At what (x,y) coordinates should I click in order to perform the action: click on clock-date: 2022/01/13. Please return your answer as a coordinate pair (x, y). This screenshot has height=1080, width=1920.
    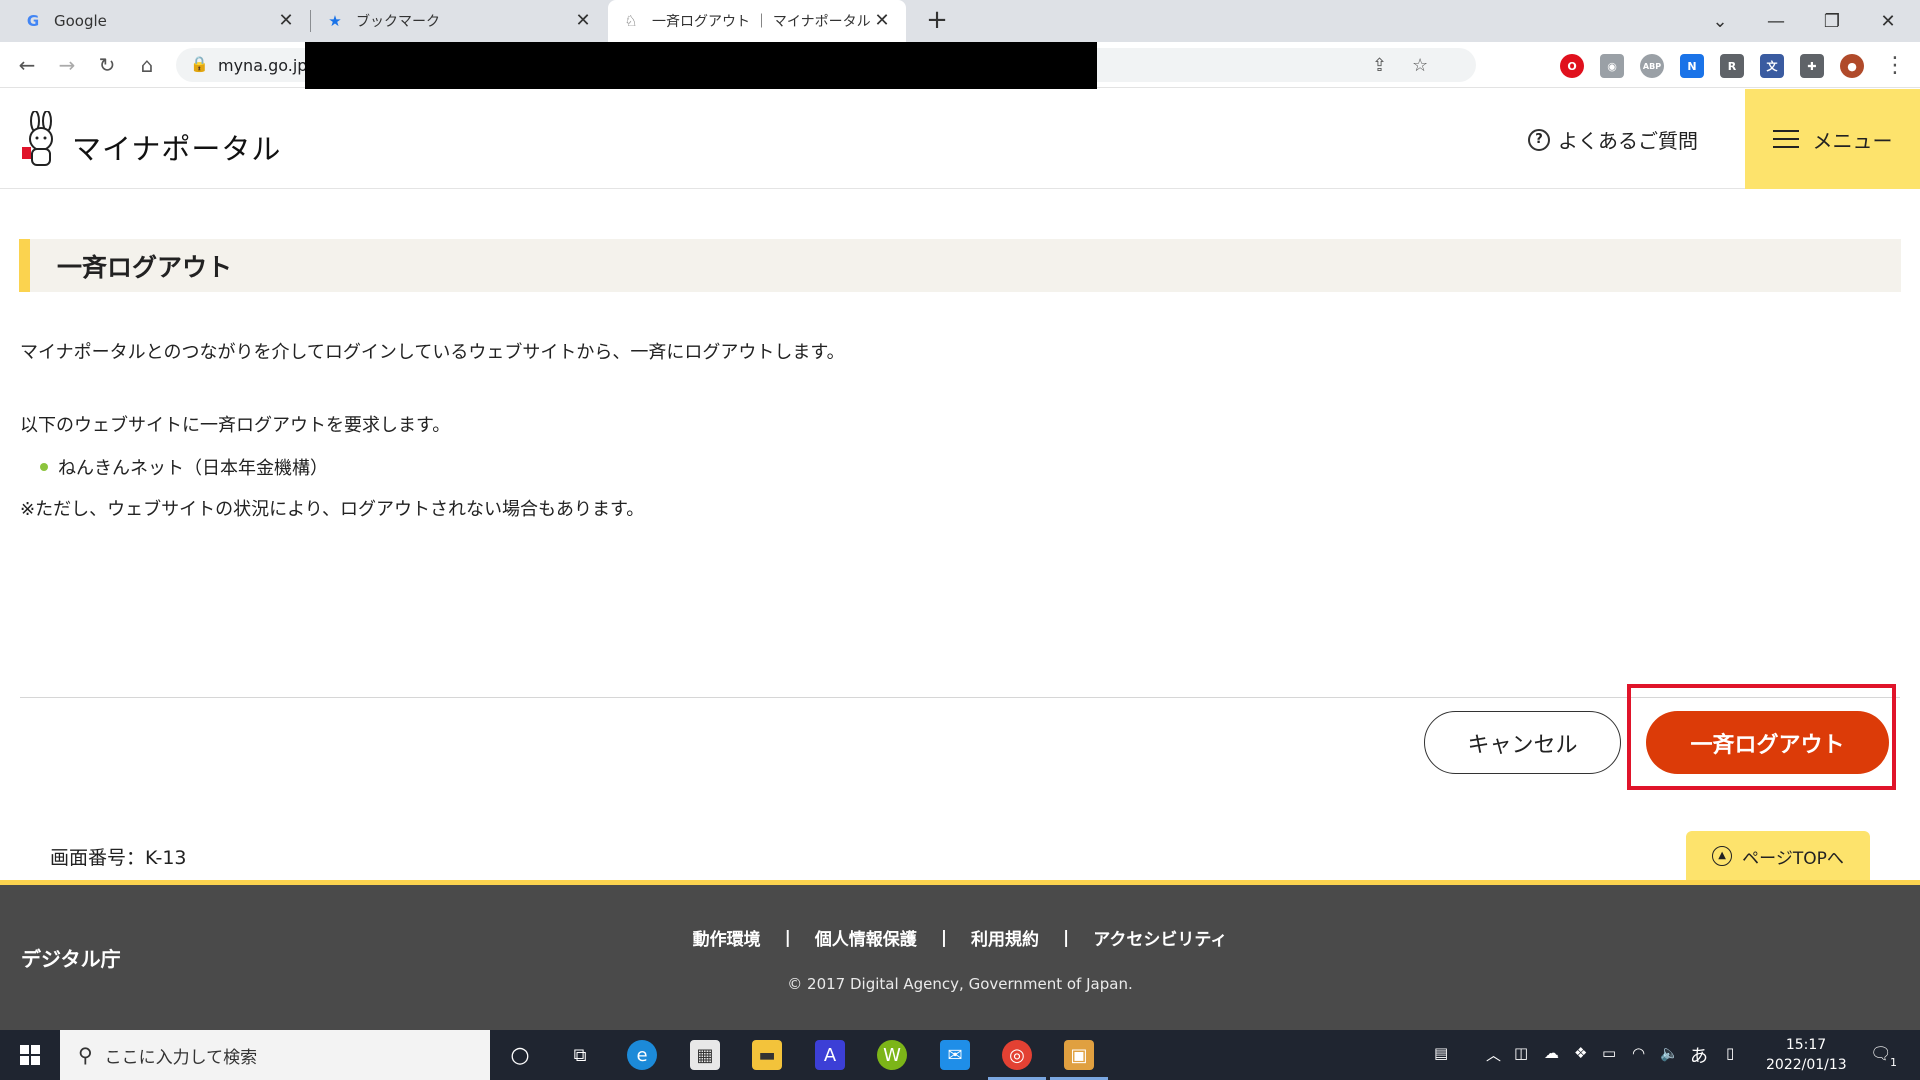
    Looking at the image, I should click on (1806, 1065).